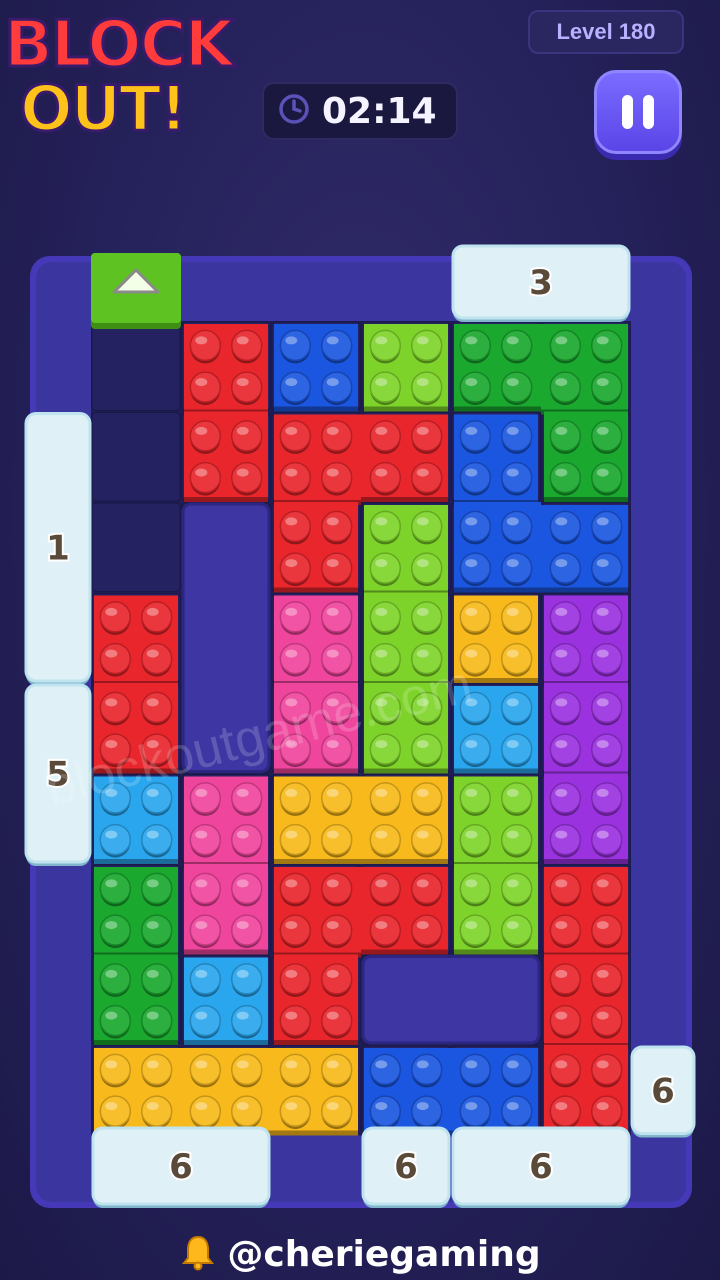 This screenshot has height=1280, width=720. I want to click on puzzle-block-pink, so click(226, 865).